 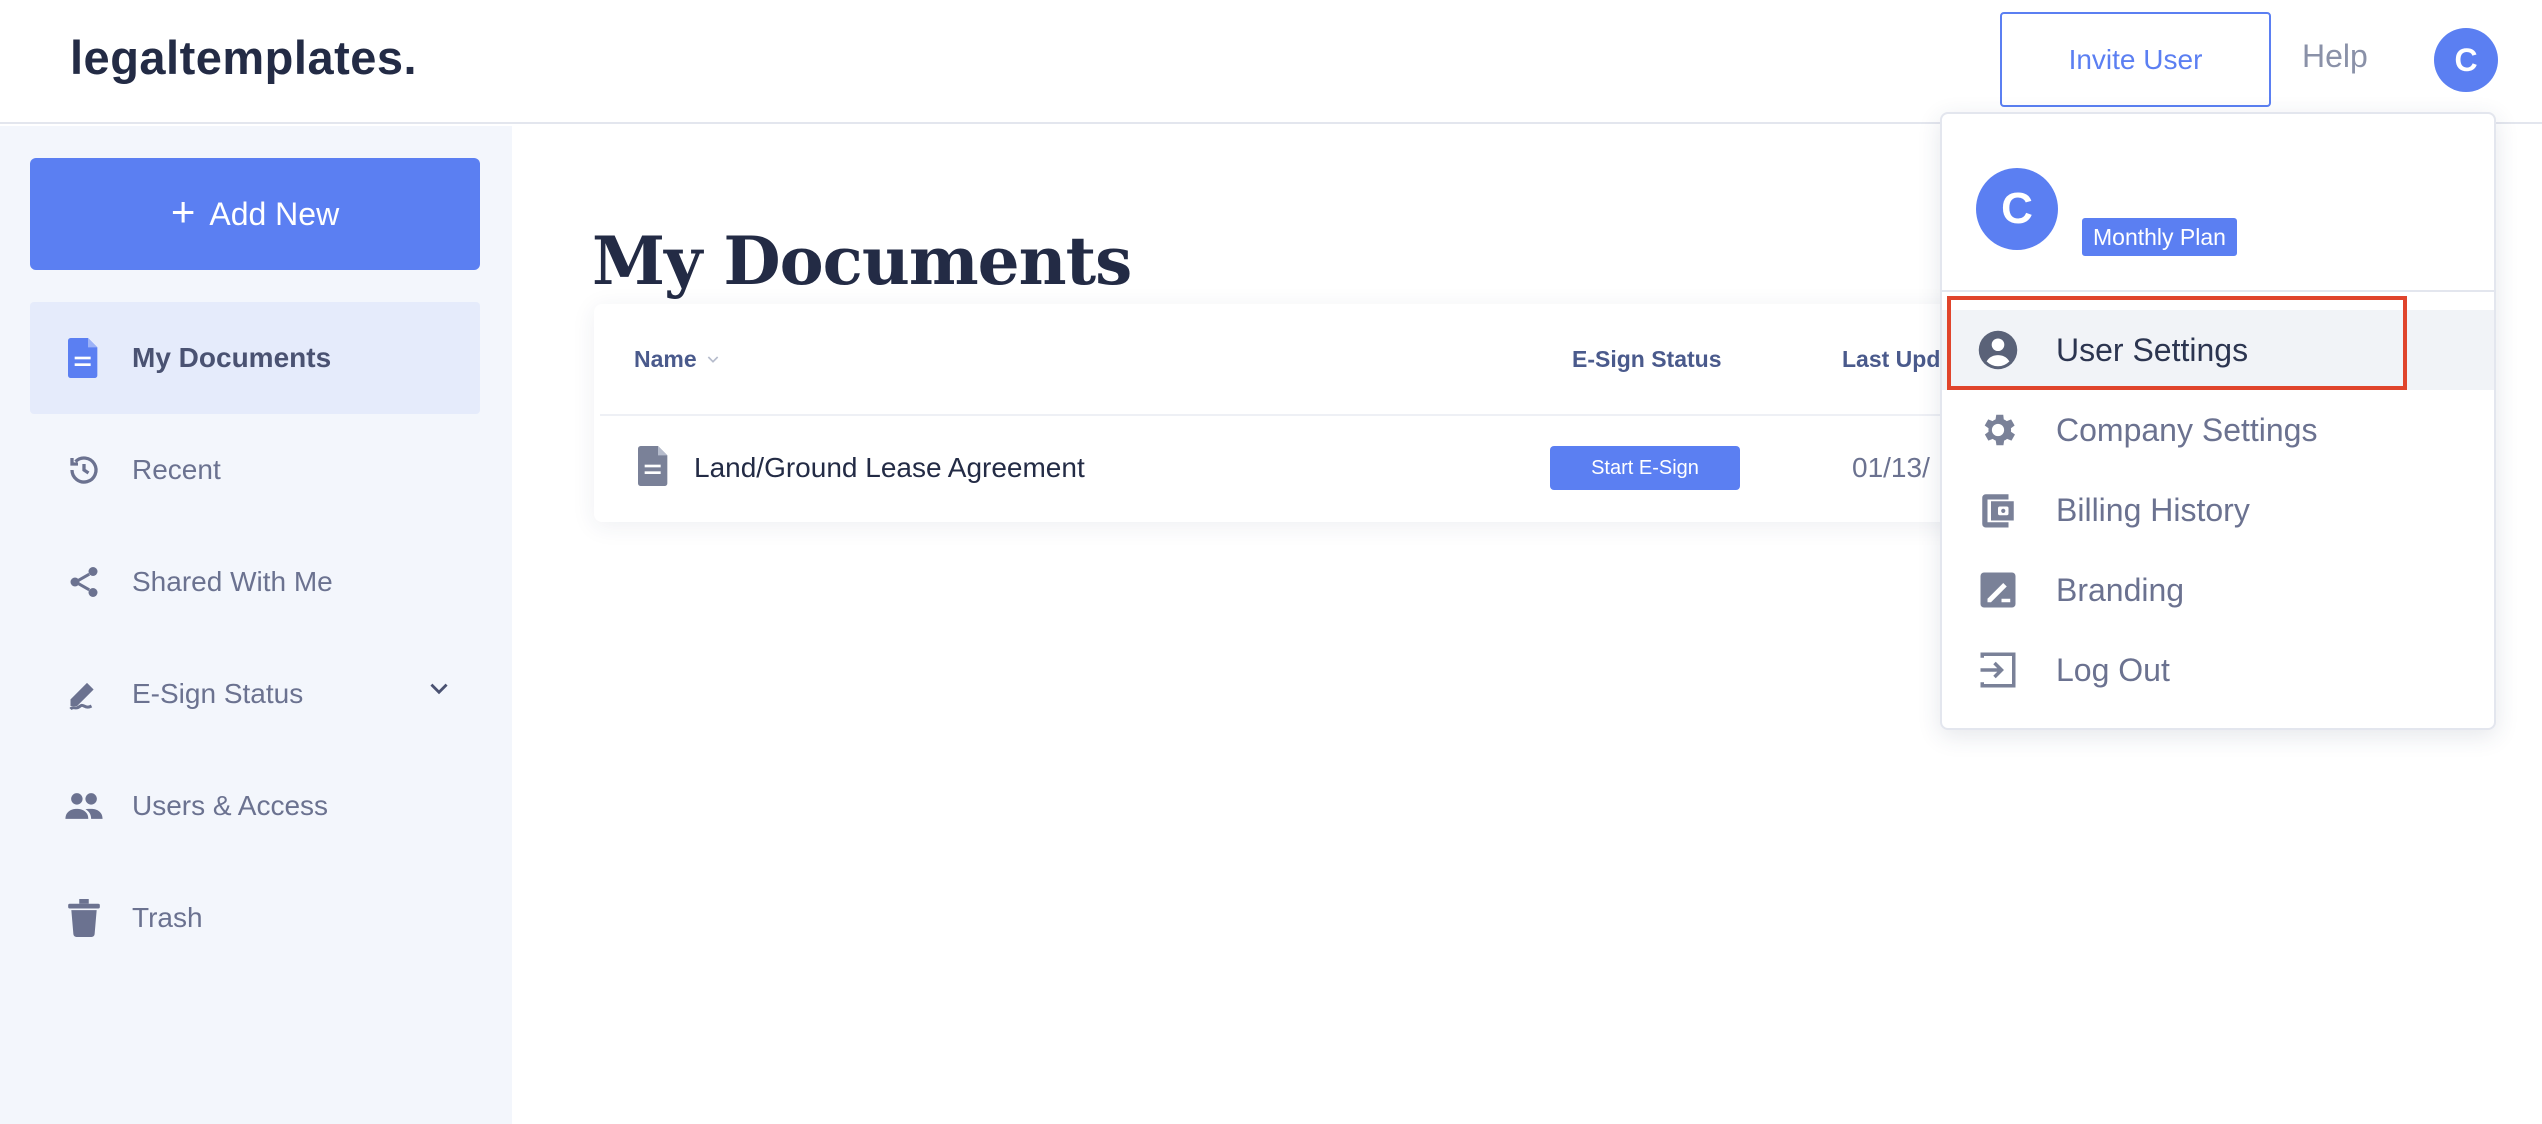 I want to click on column-header-name: Name, so click(x=677, y=359).